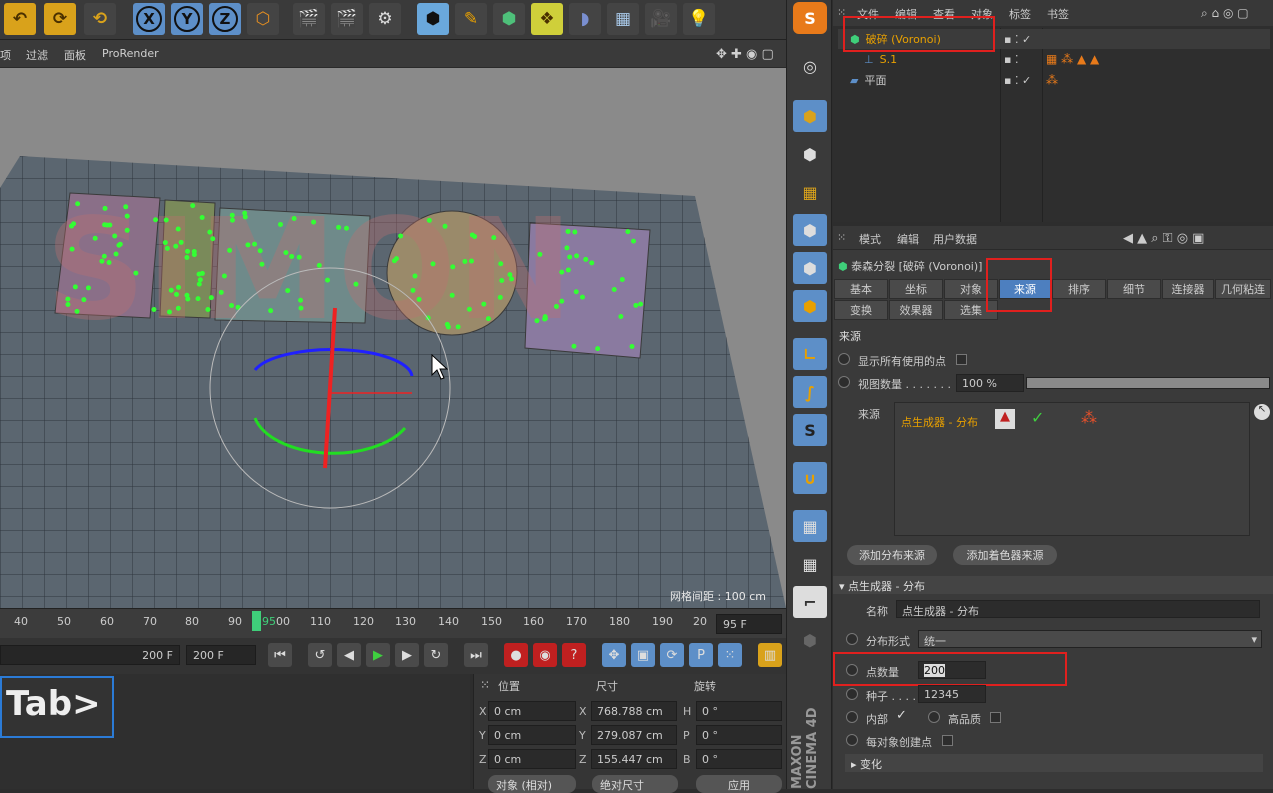 The width and height of the screenshot is (1273, 793). I want to click on workplane-icon: ▦, so click(810, 192).